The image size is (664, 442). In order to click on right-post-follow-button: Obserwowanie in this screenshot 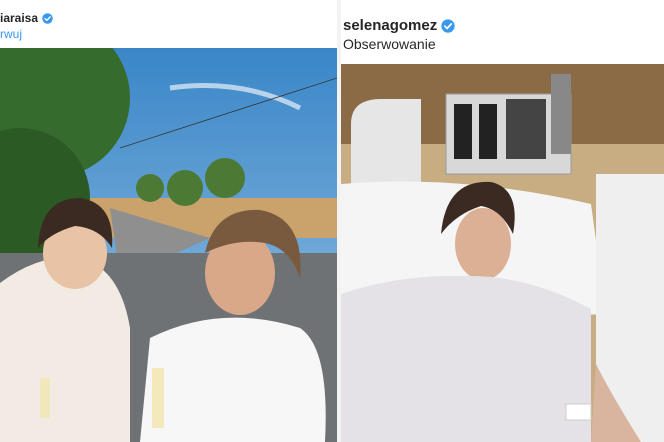, I will do `click(389, 44)`.